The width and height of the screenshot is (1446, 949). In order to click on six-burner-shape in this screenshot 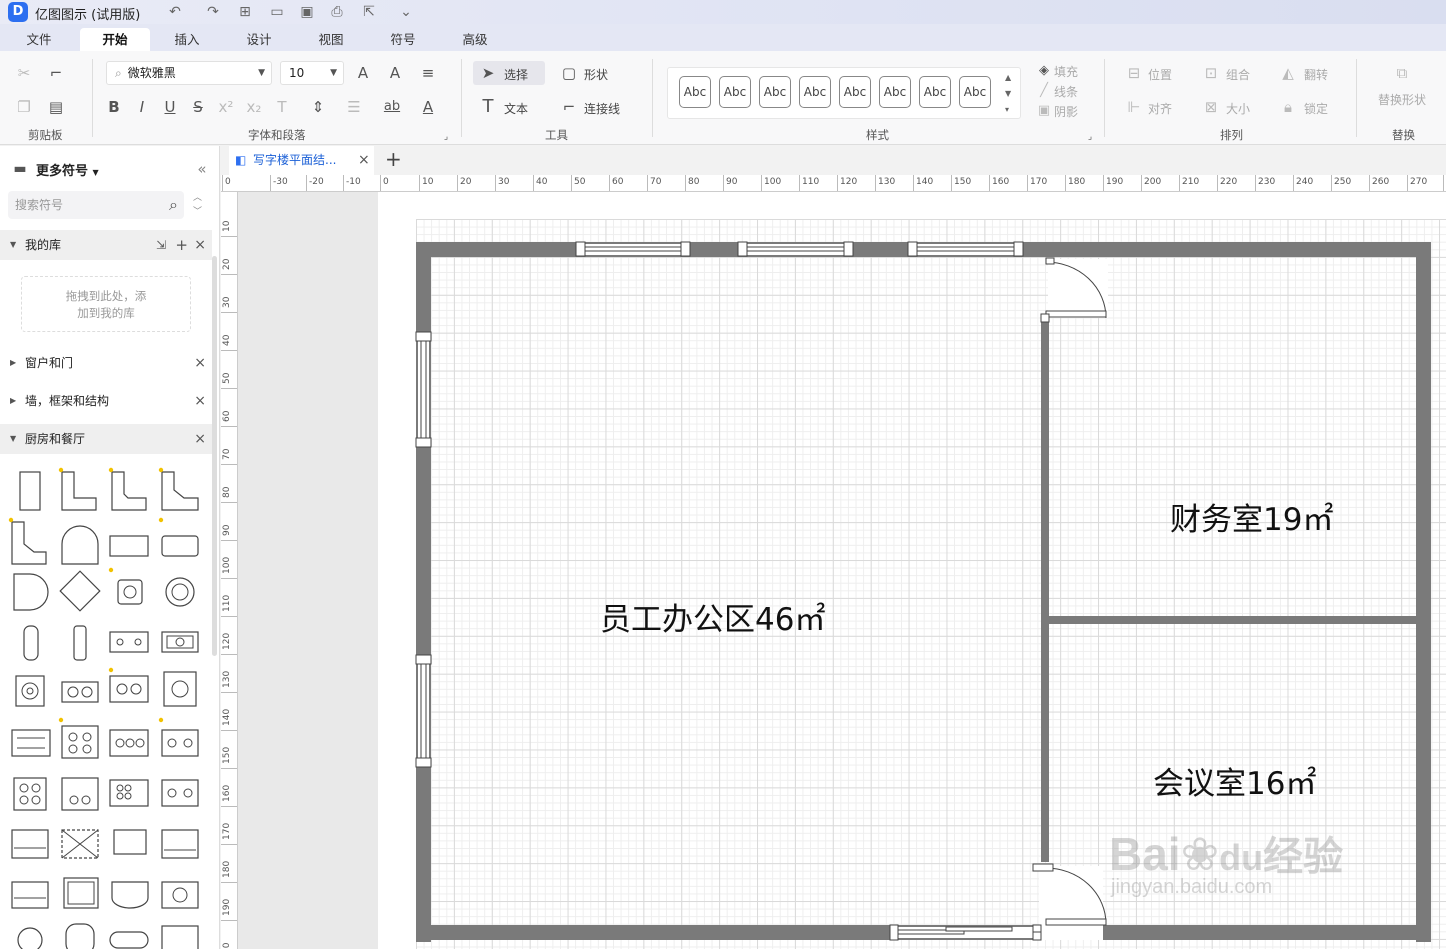, I will do `click(80, 742)`.